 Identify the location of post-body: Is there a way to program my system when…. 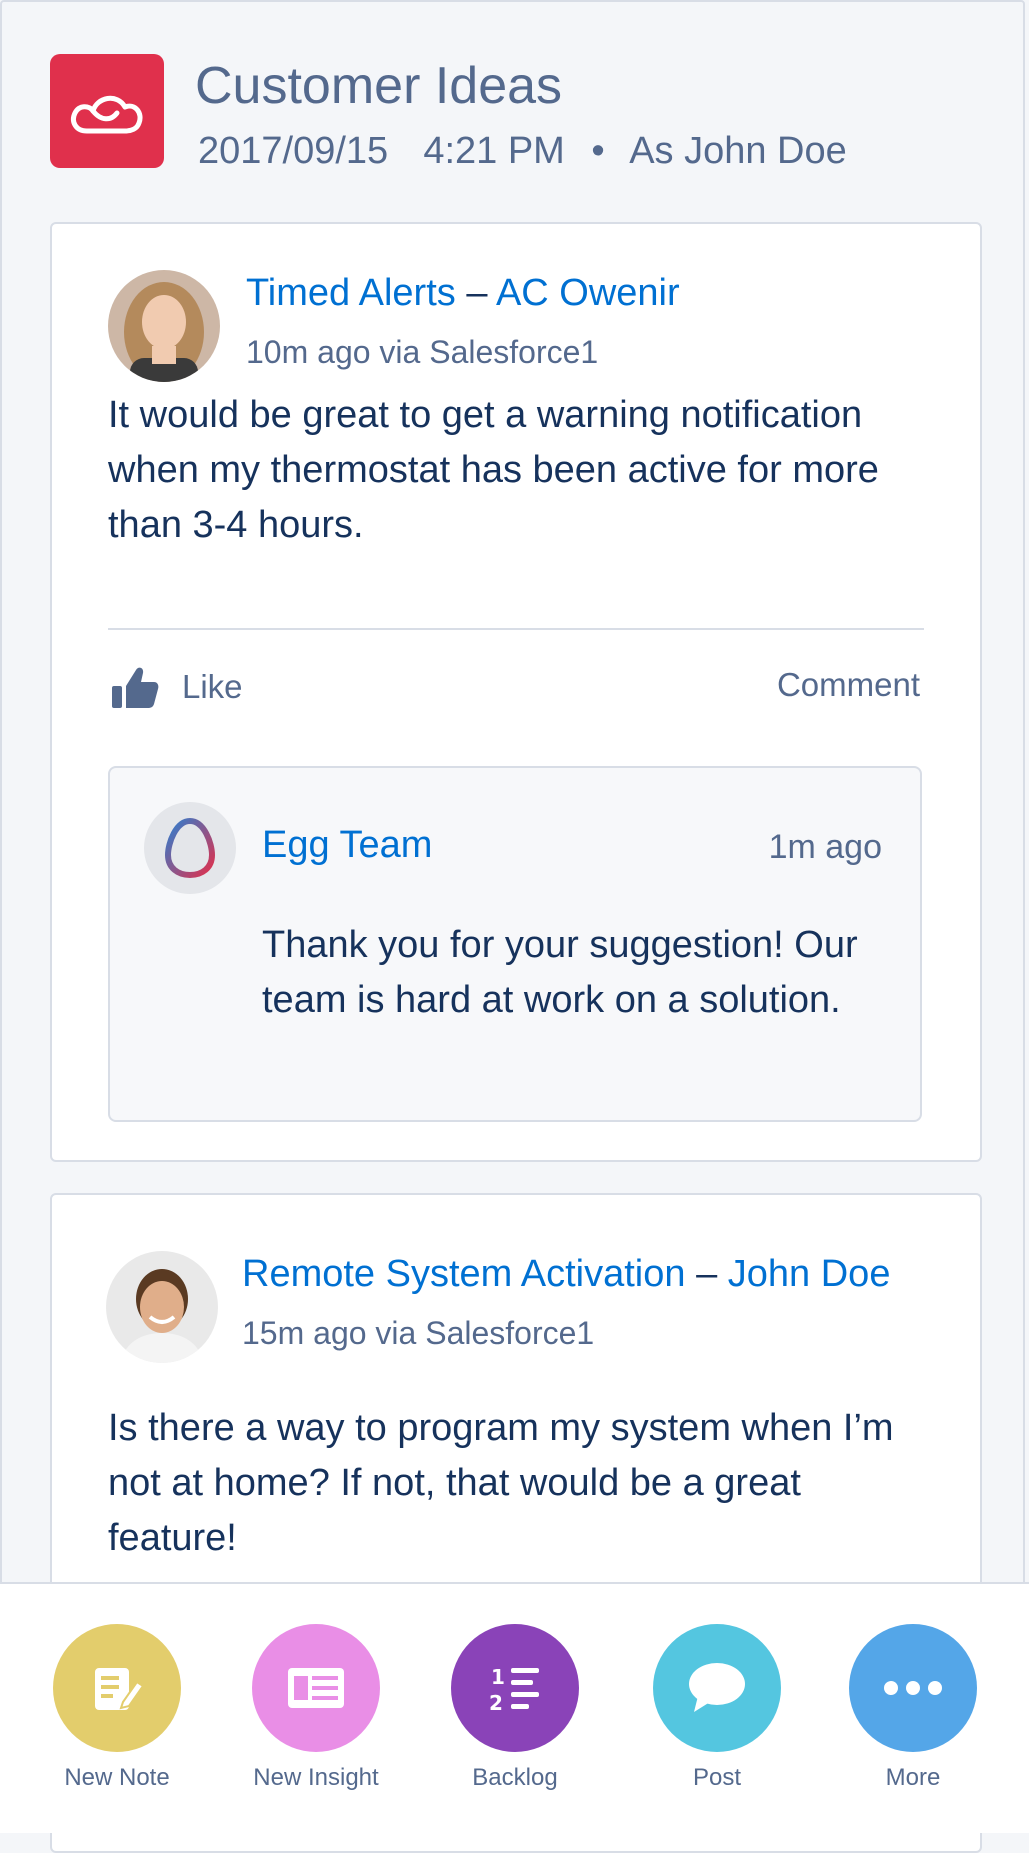
(501, 1483).